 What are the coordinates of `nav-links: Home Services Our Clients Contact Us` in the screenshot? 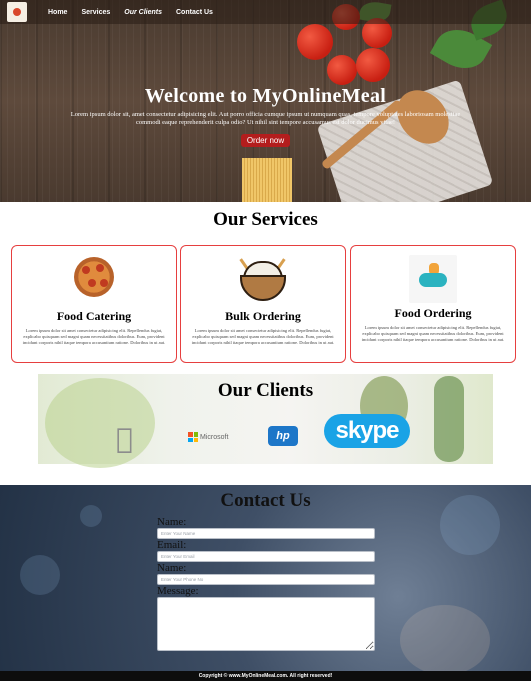 It's located at (137, 12).